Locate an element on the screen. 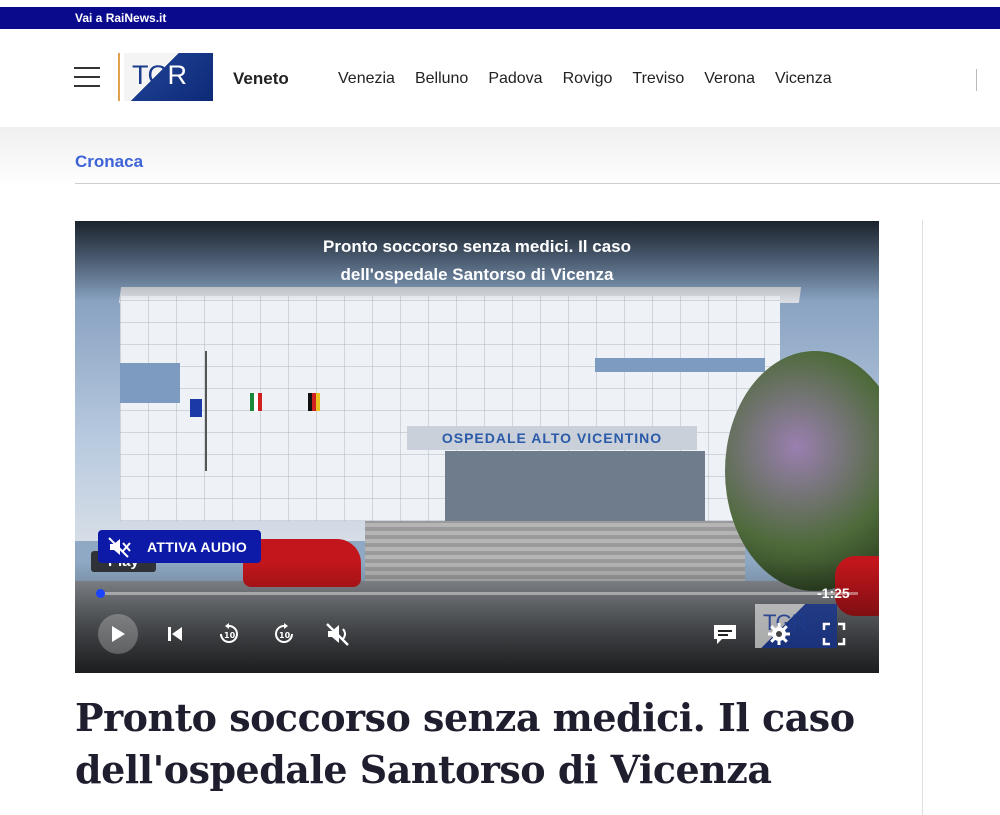  mute-icon is located at coordinates (338, 634).